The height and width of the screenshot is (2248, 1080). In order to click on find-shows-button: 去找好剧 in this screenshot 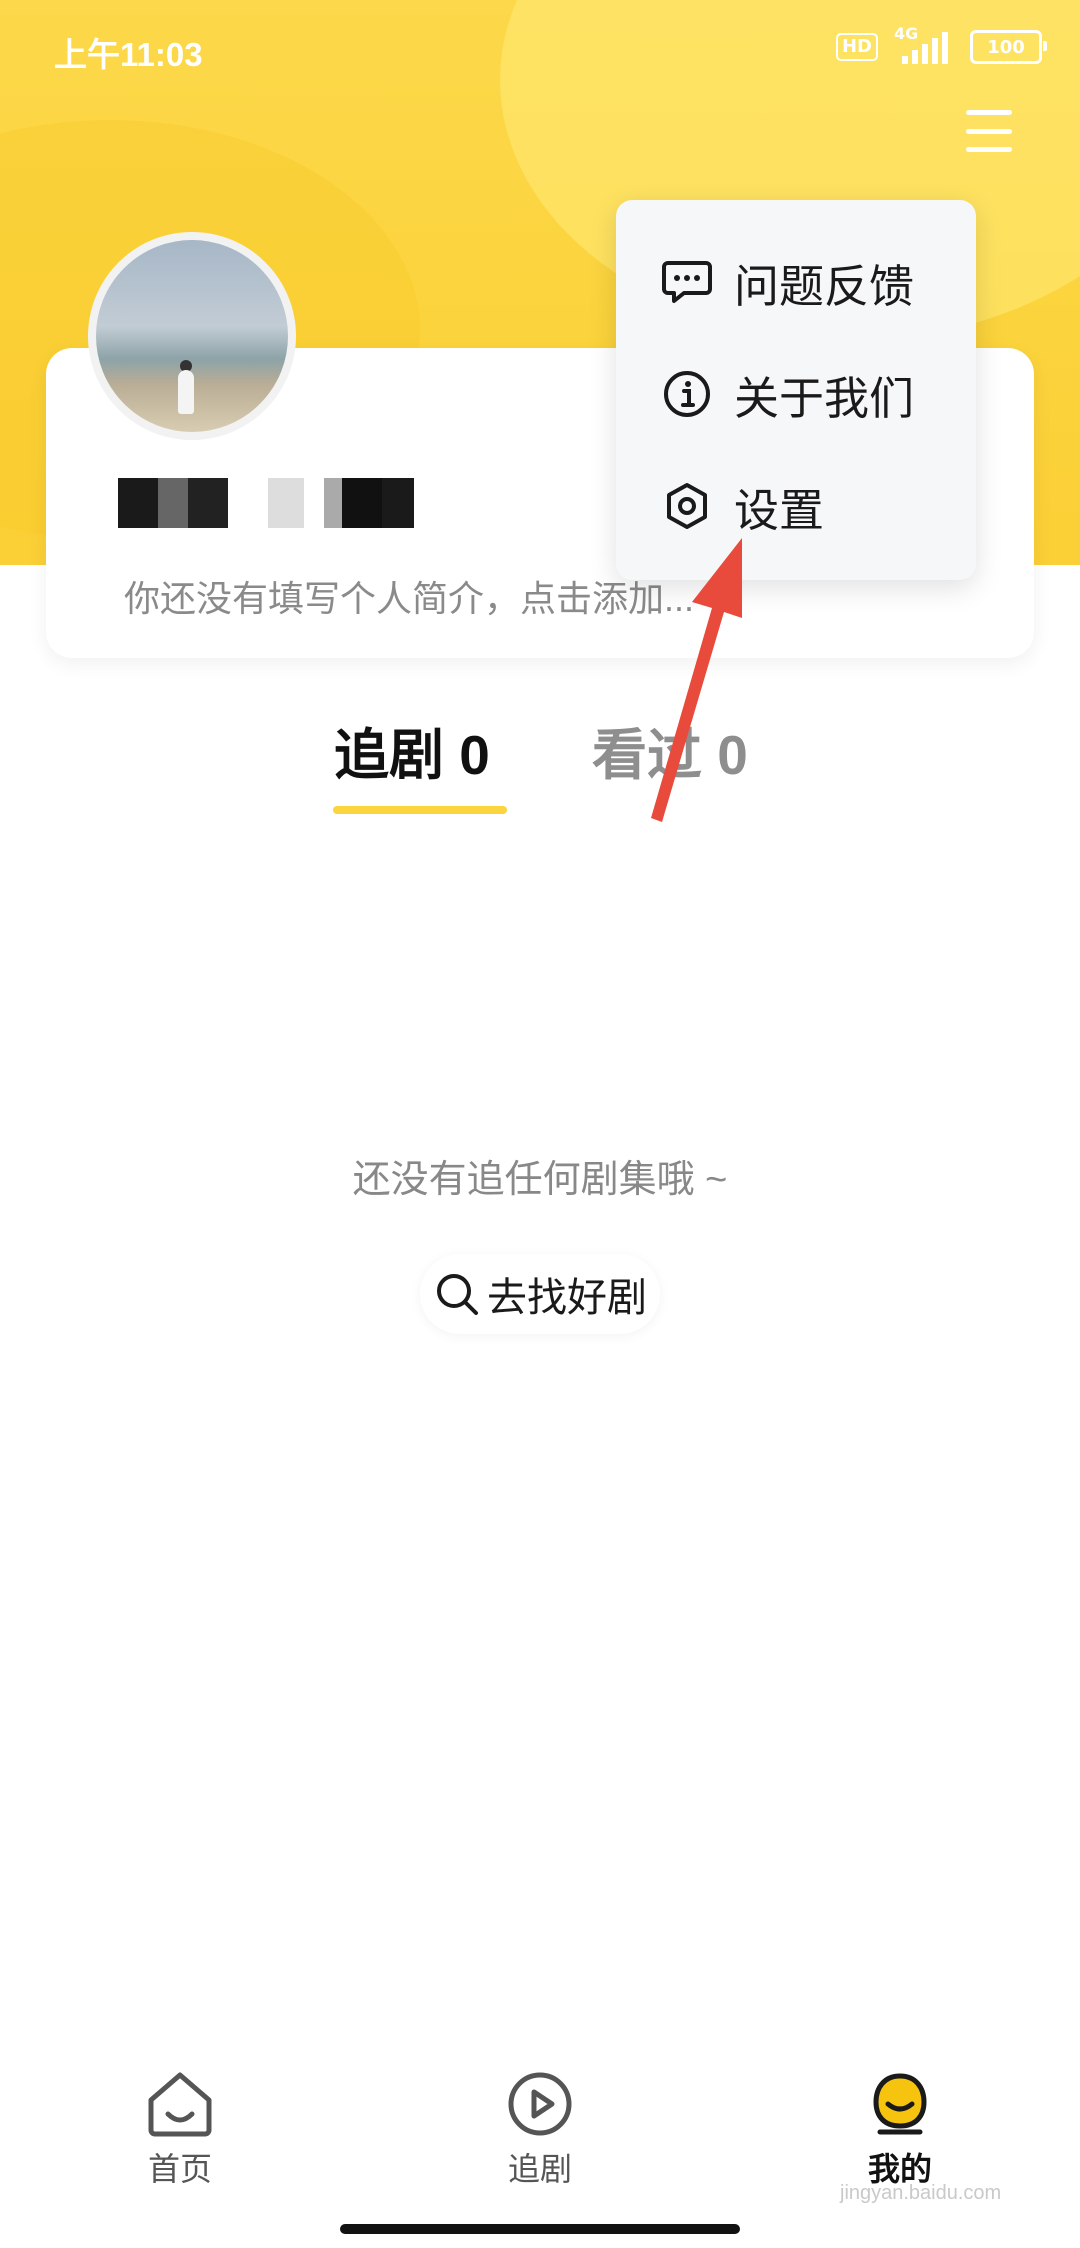, I will do `click(540, 1294)`.